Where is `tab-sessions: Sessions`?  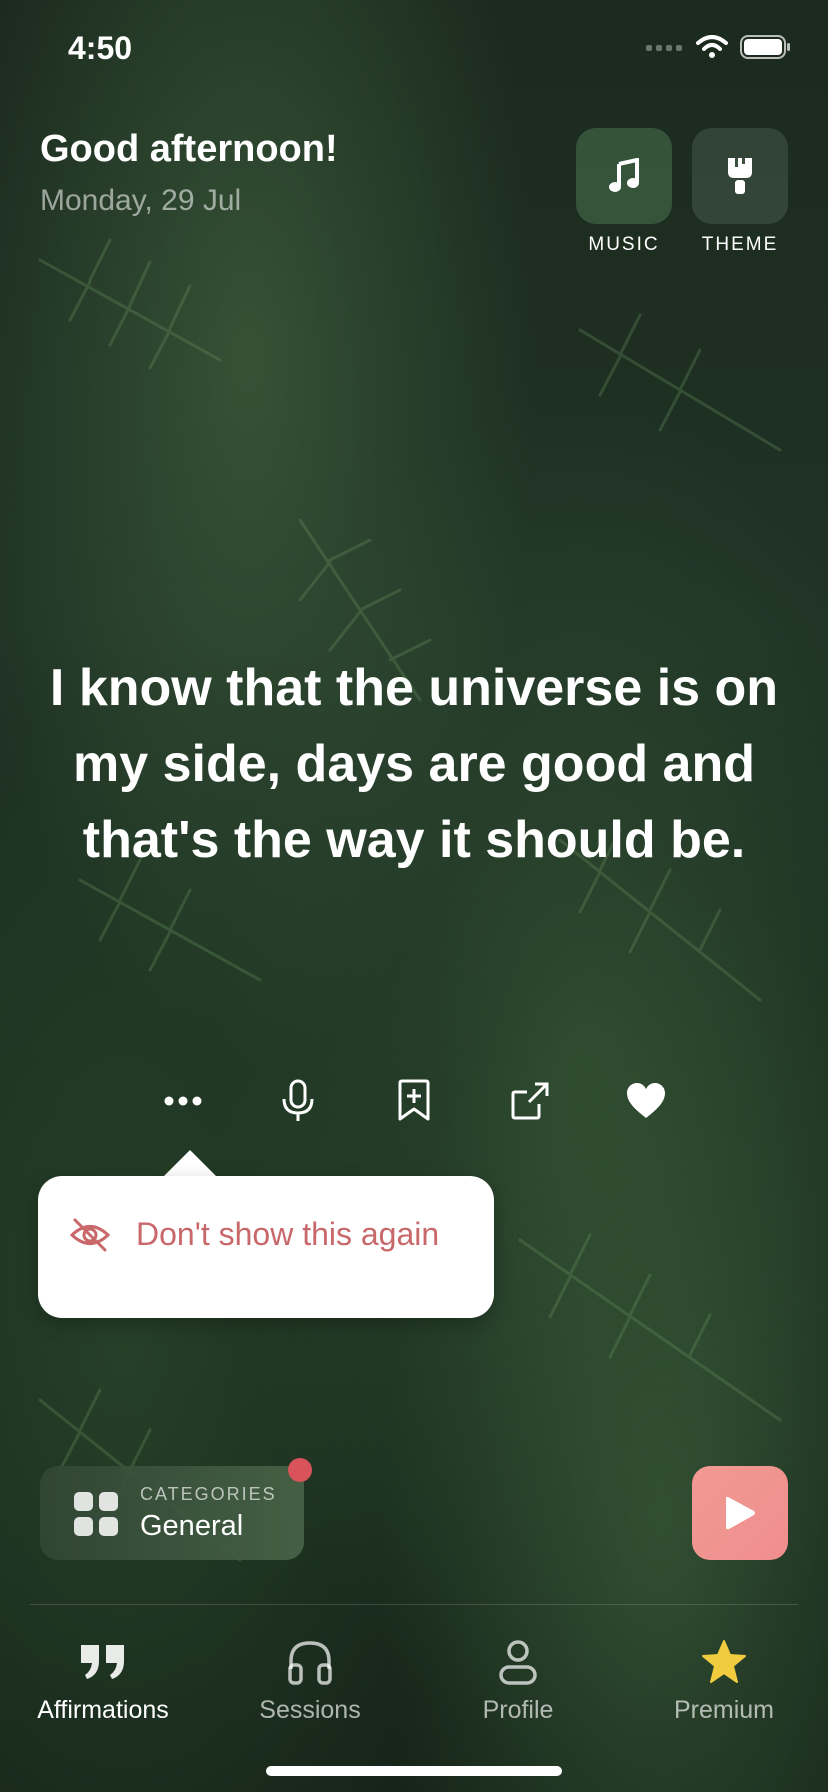
tab-sessions: Sessions is located at coordinates (310, 1680).